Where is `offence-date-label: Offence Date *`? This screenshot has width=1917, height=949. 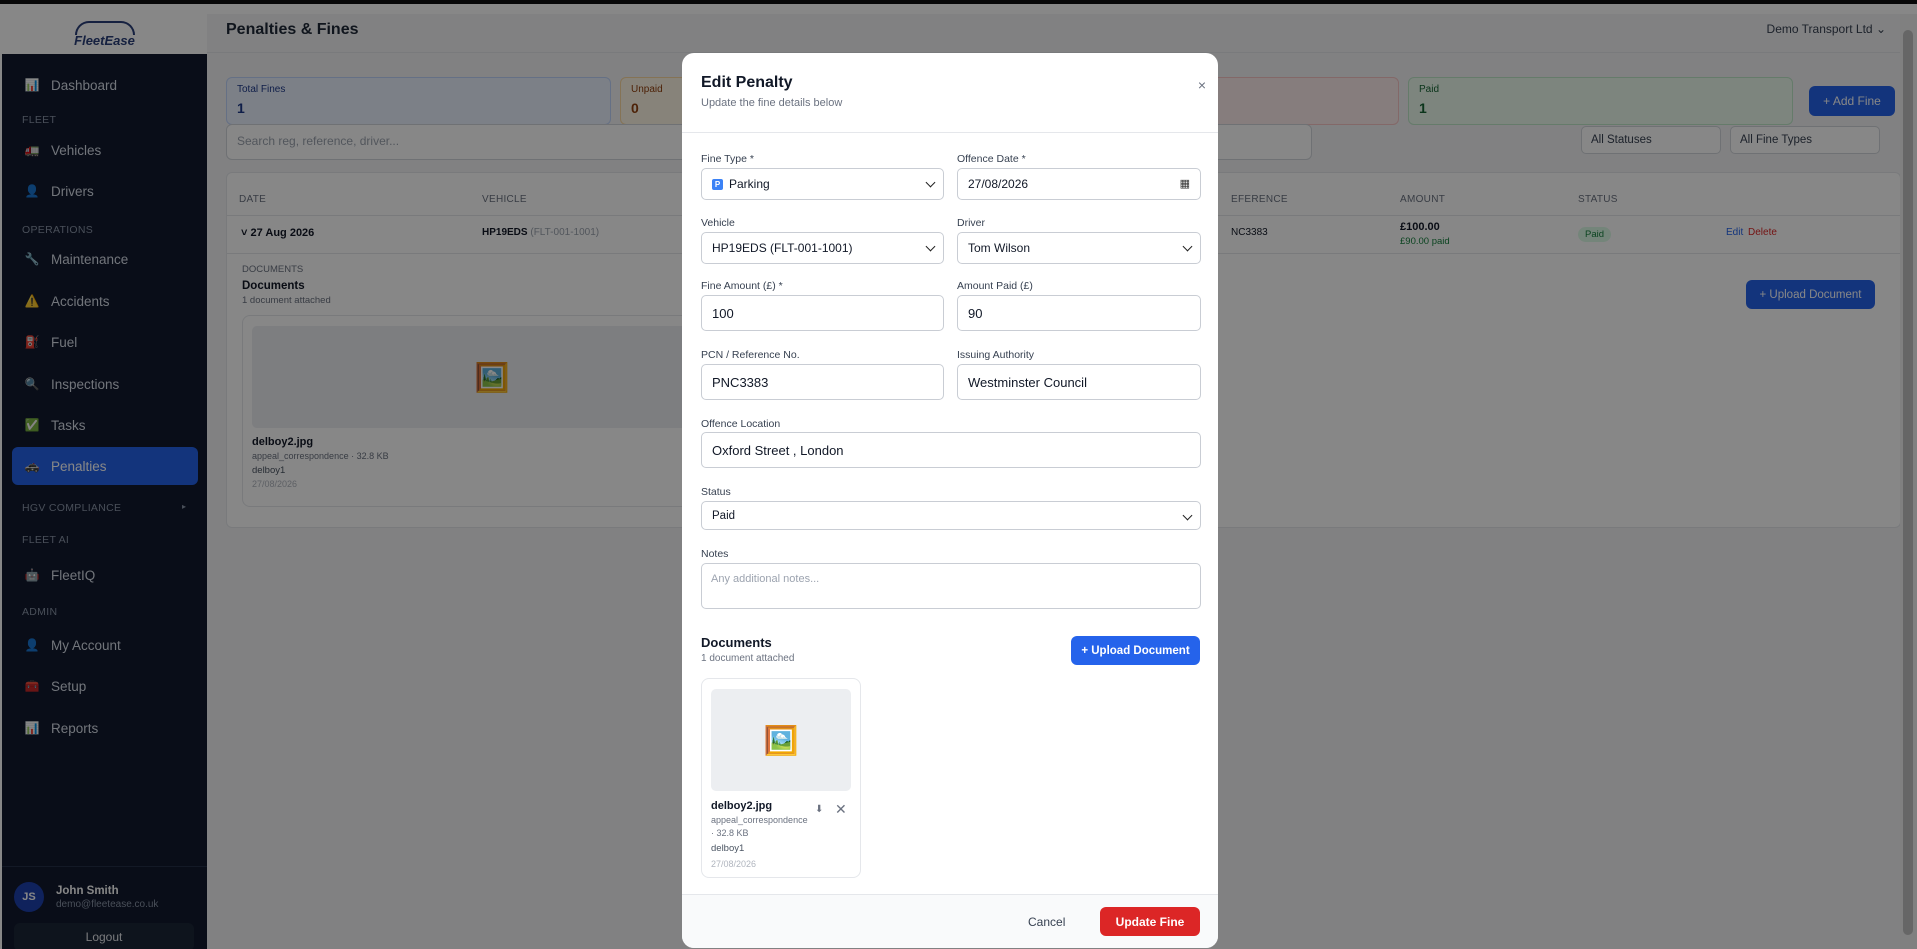
offence-date-label: Offence Date * is located at coordinates (991, 159).